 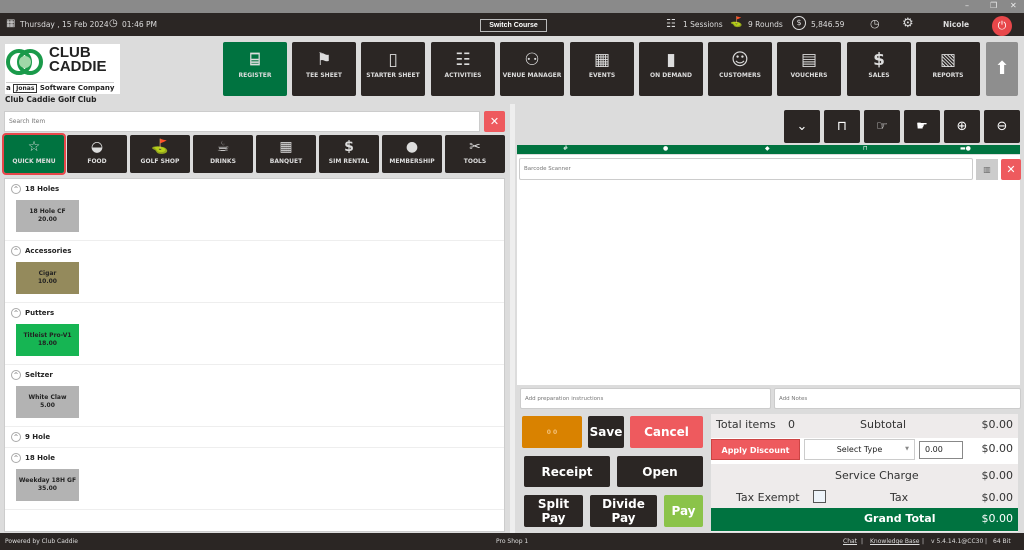 What do you see at coordinates (160, 147) in the screenshot?
I see `golf-flag-icon: ⛳` at bounding box center [160, 147].